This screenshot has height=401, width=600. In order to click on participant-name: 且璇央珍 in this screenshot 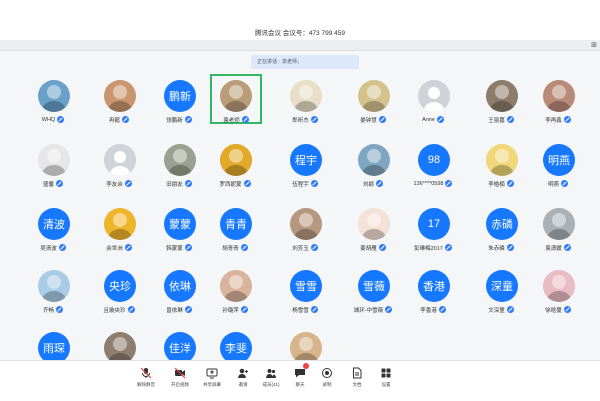, I will do `click(119, 309)`.